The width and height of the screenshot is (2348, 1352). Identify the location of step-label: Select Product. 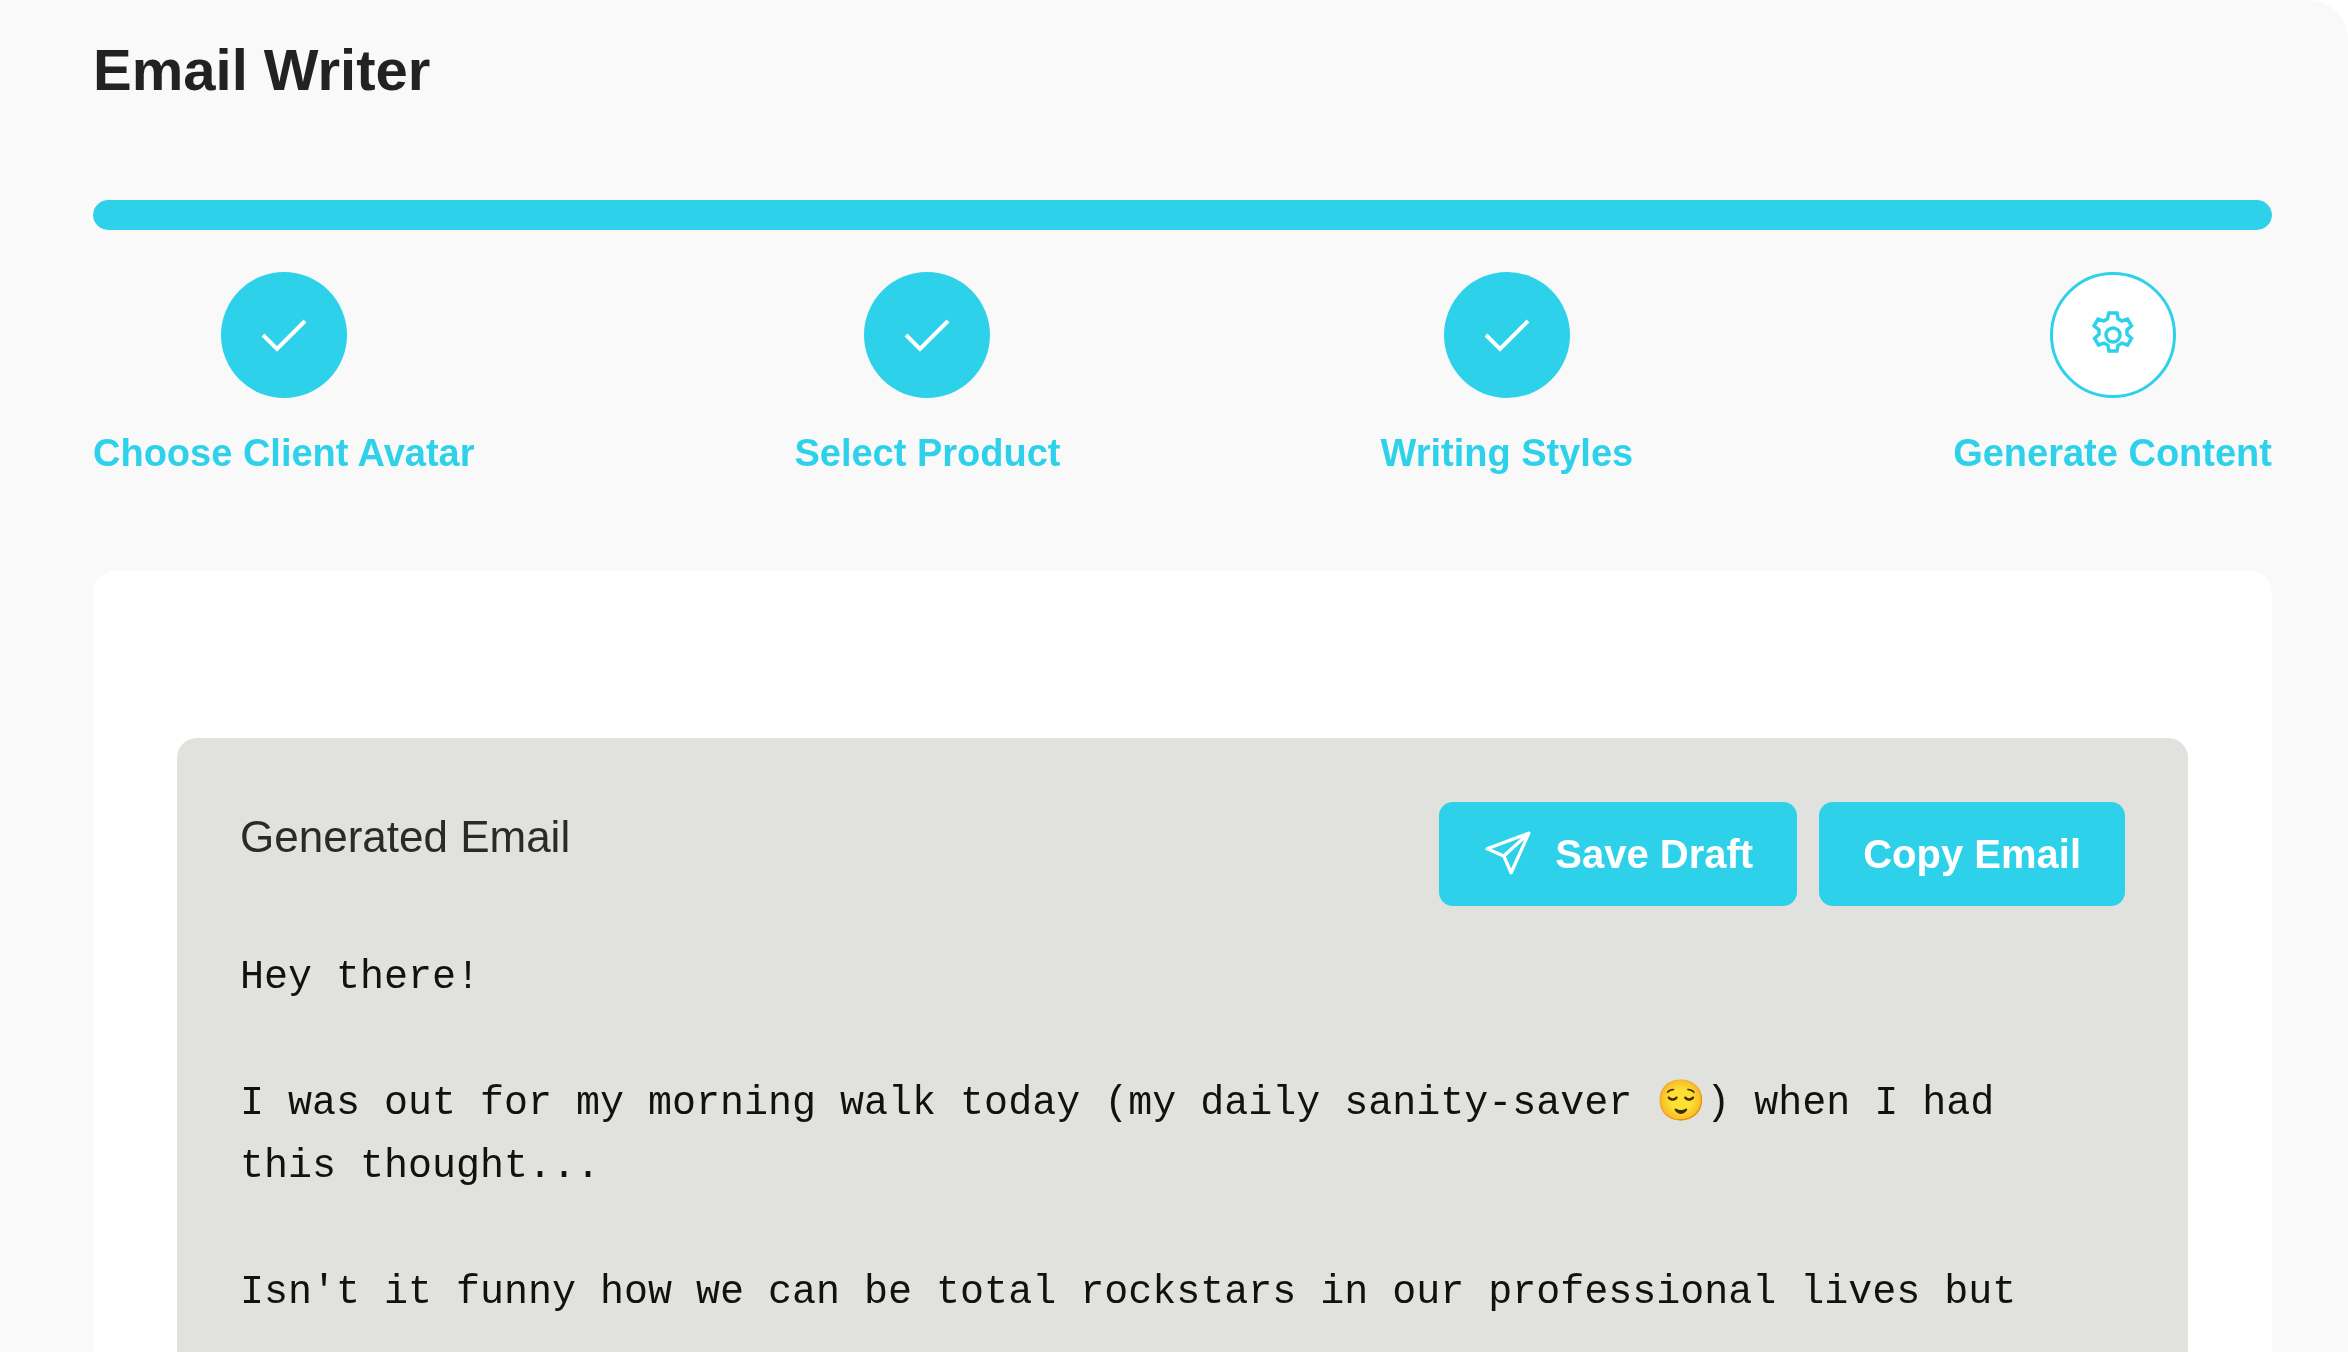
(927, 453).